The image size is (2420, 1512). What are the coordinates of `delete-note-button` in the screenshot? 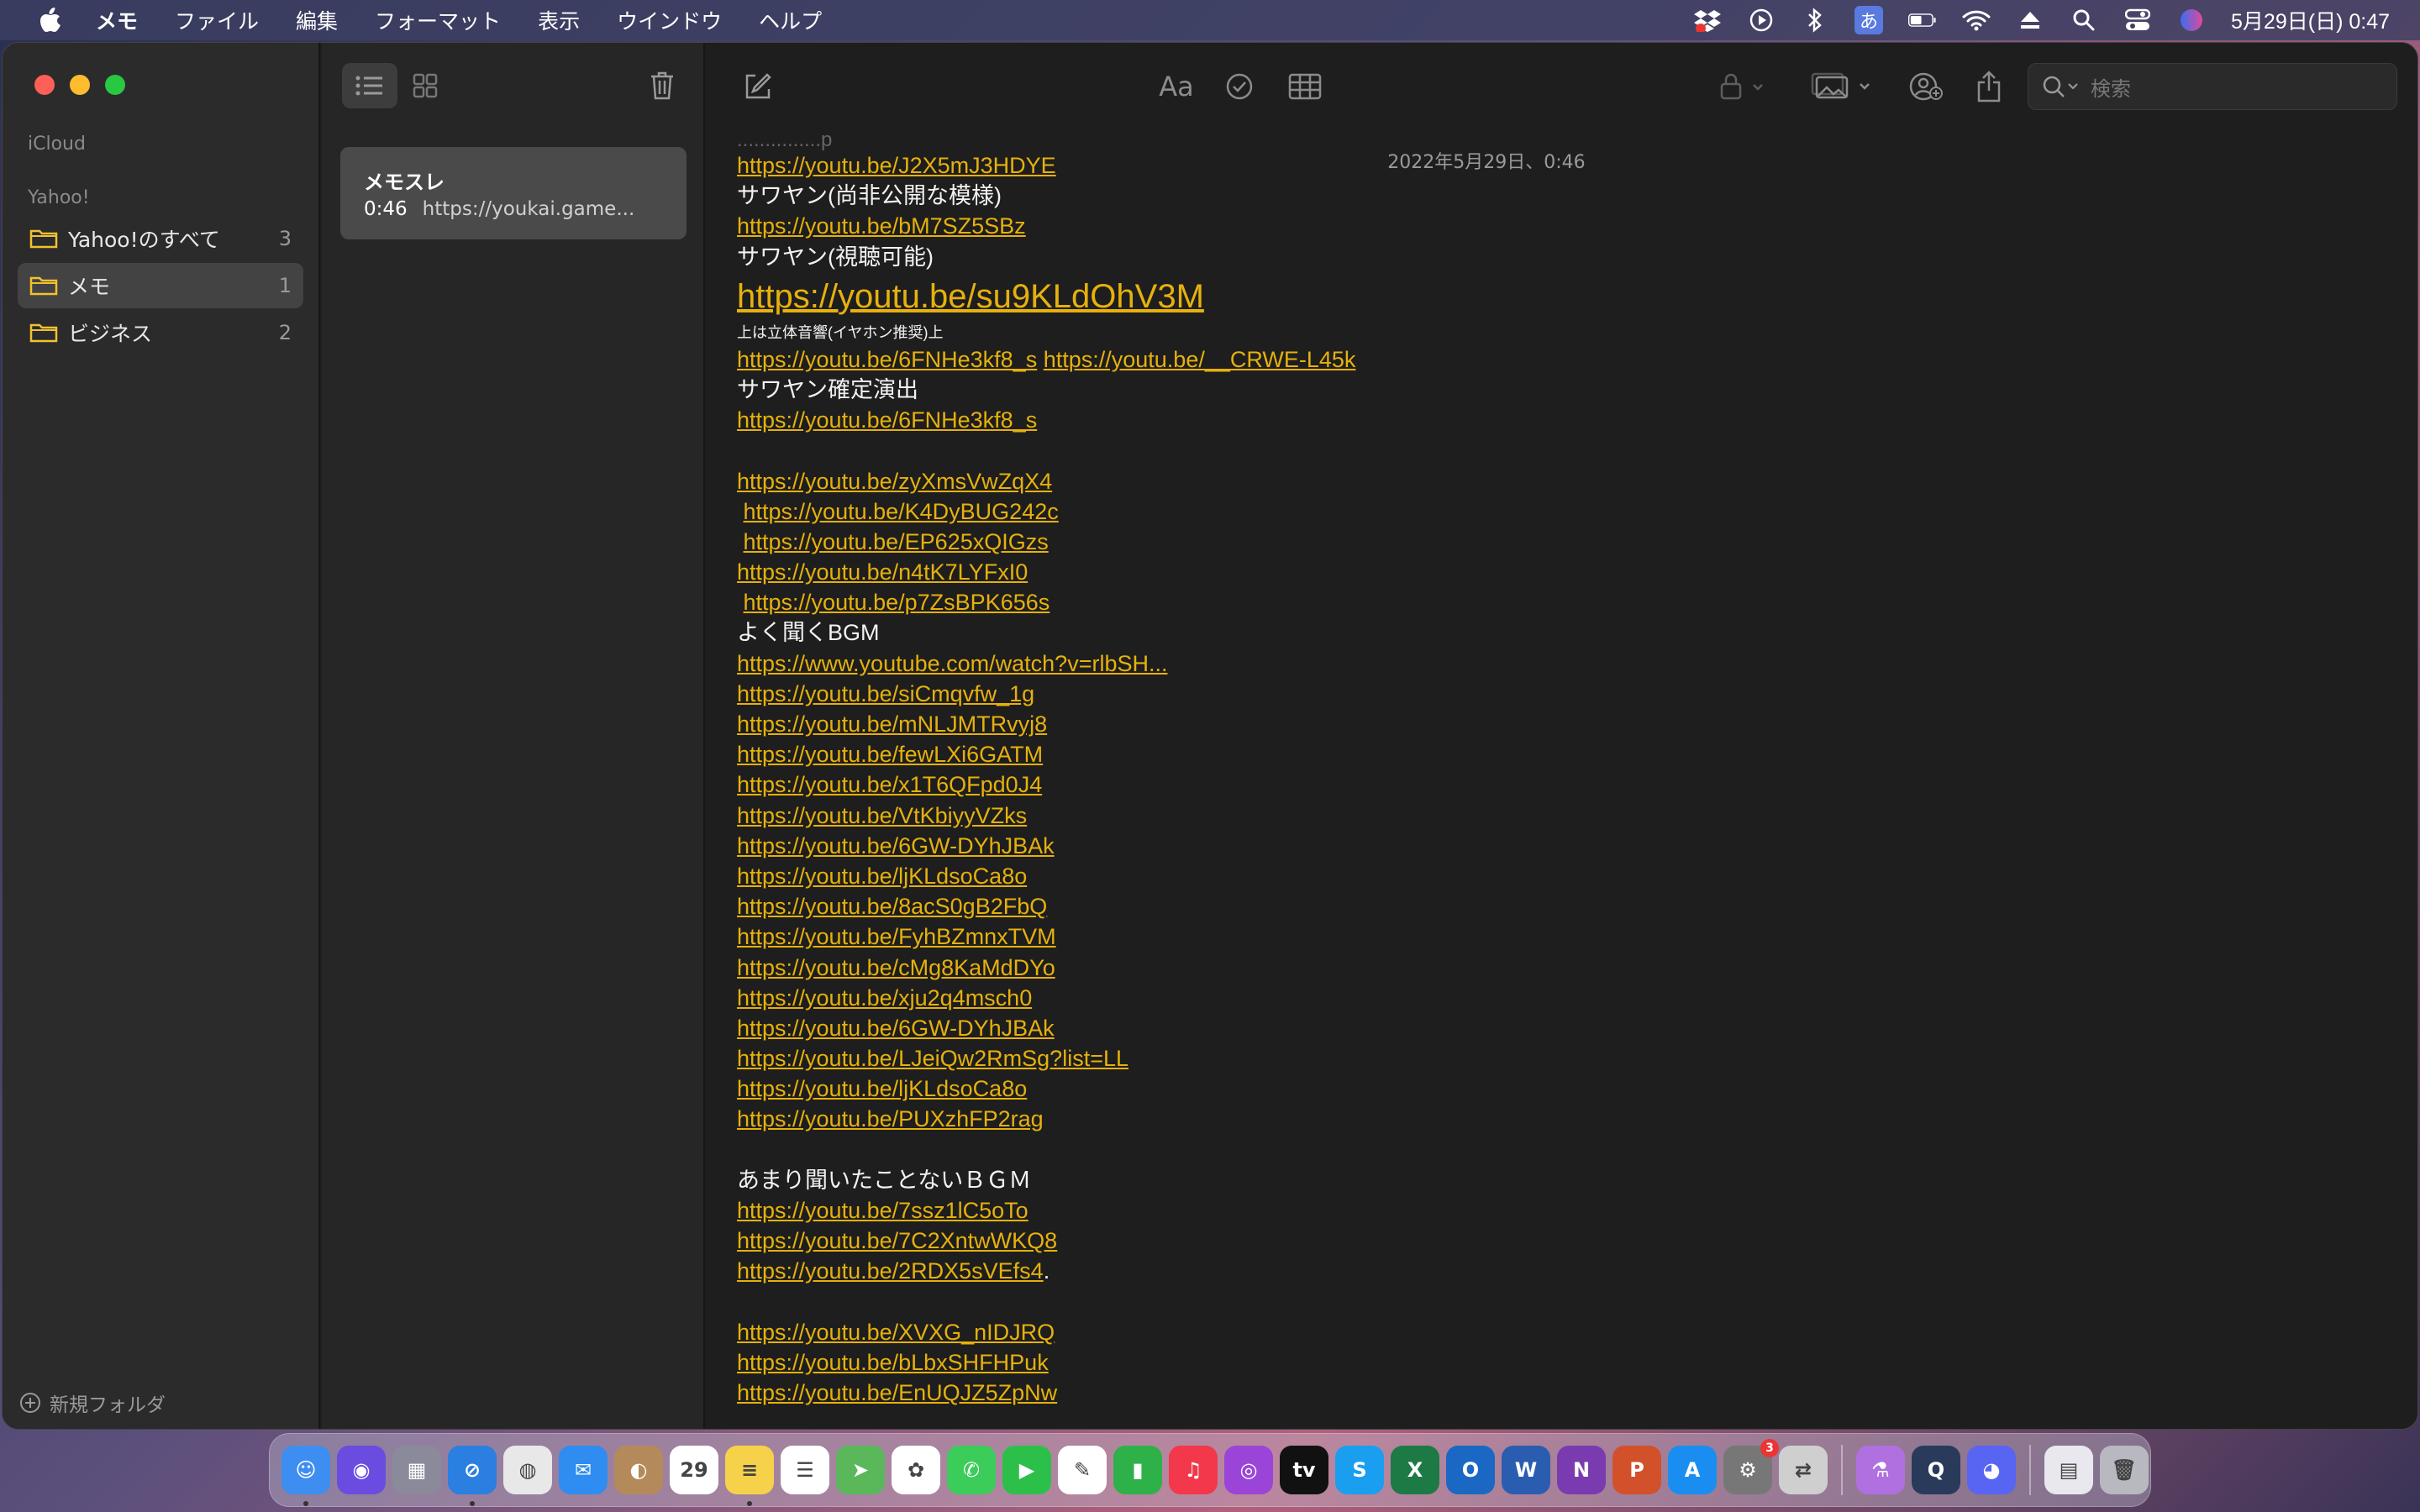 It's located at (662, 85).